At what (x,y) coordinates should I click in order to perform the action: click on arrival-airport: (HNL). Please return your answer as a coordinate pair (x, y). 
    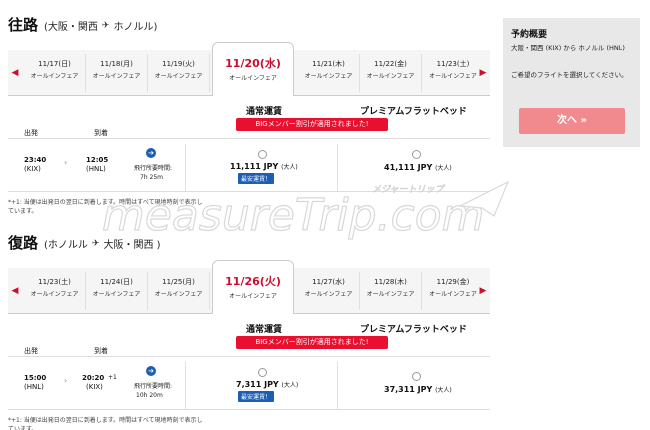
    Looking at the image, I should click on (96, 169).